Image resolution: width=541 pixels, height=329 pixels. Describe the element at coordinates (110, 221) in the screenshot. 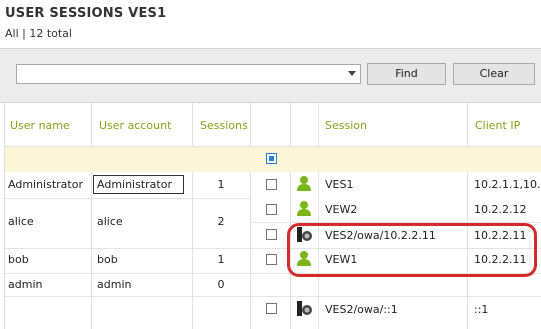

I see `user-account-cell: alice` at that location.